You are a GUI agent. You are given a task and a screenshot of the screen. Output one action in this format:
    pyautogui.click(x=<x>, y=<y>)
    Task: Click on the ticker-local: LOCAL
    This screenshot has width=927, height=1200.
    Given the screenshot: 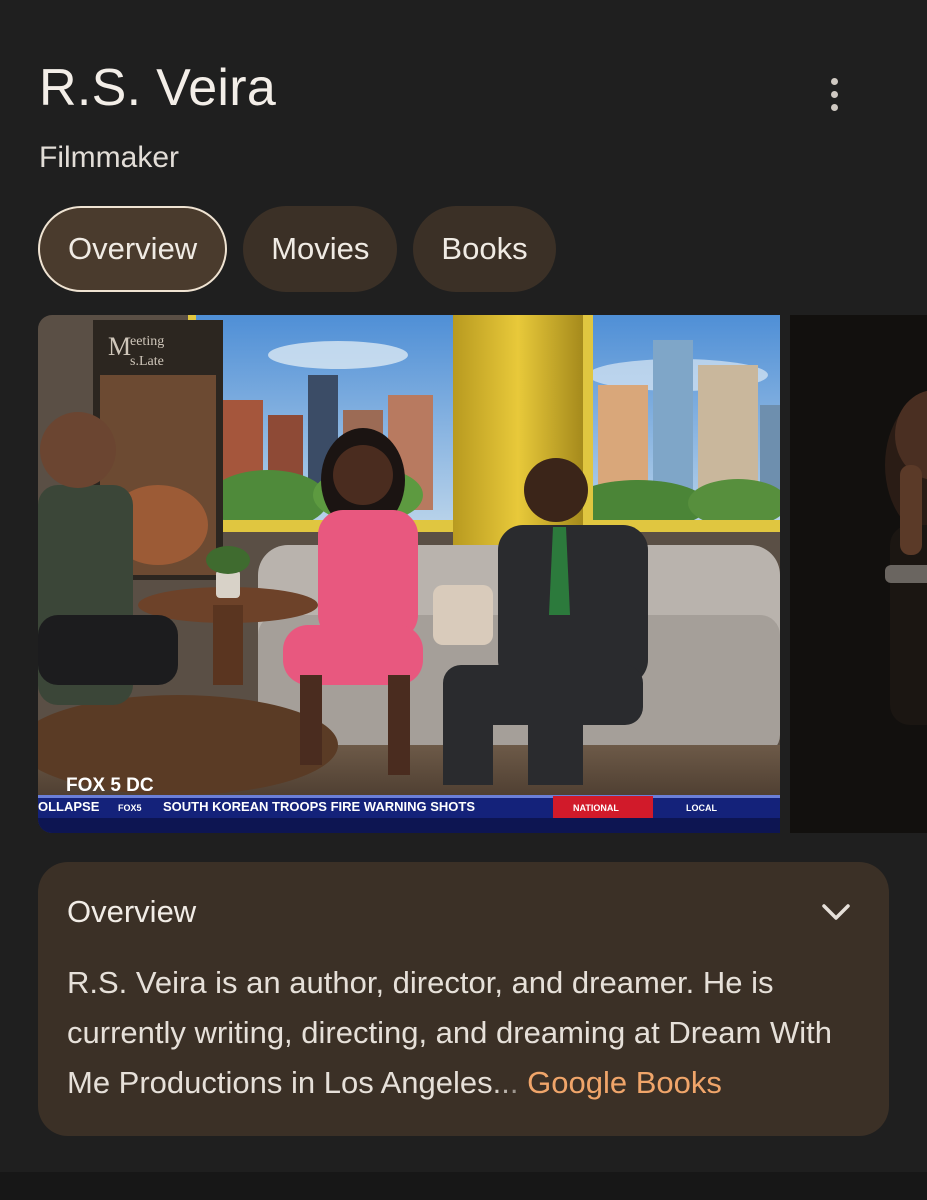 What is the action you would take?
    pyautogui.click(x=701, y=808)
    